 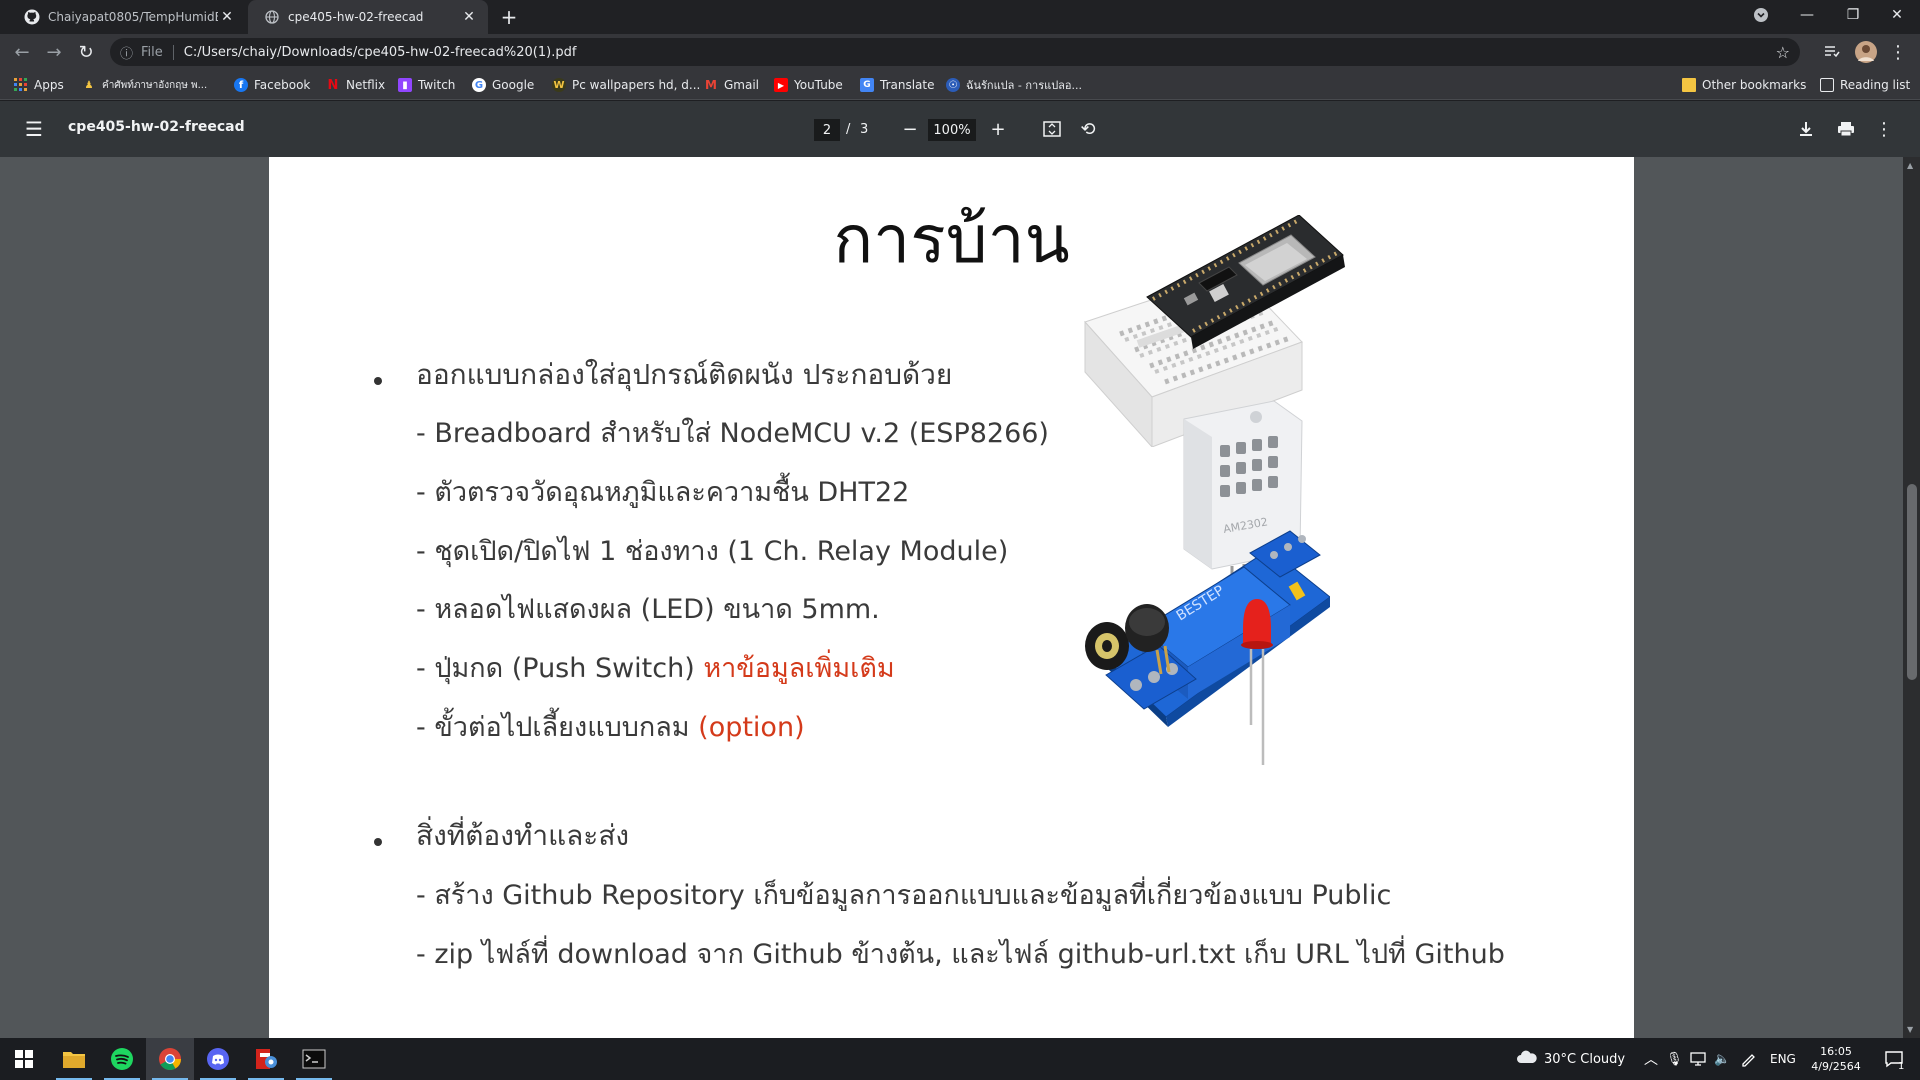 What do you see at coordinates (22, 52) in the screenshot?
I see `back-icon: ←` at bounding box center [22, 52].